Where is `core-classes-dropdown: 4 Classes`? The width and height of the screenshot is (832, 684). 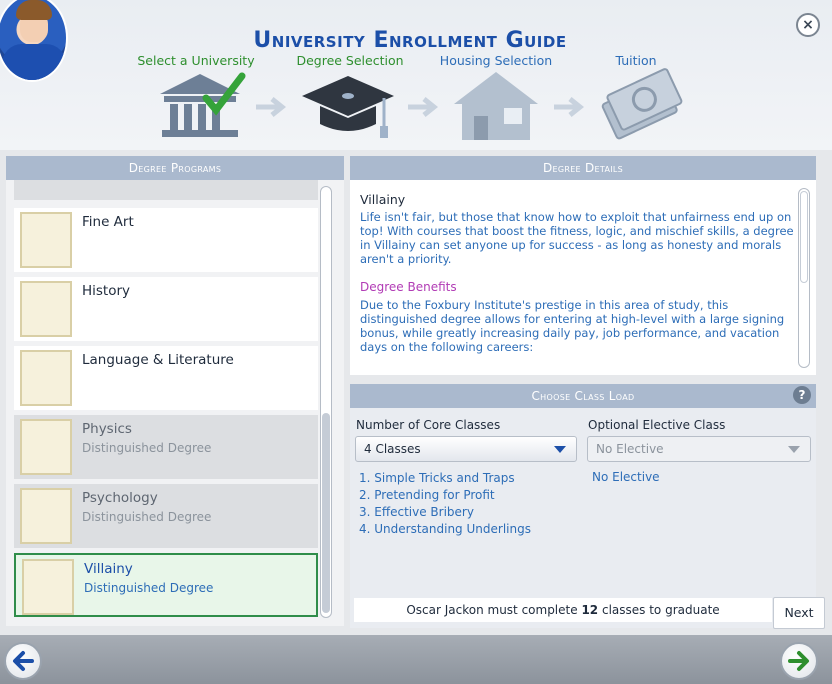
core-classes-dropdown: 4 Classes is located at coordinates (466, 449).